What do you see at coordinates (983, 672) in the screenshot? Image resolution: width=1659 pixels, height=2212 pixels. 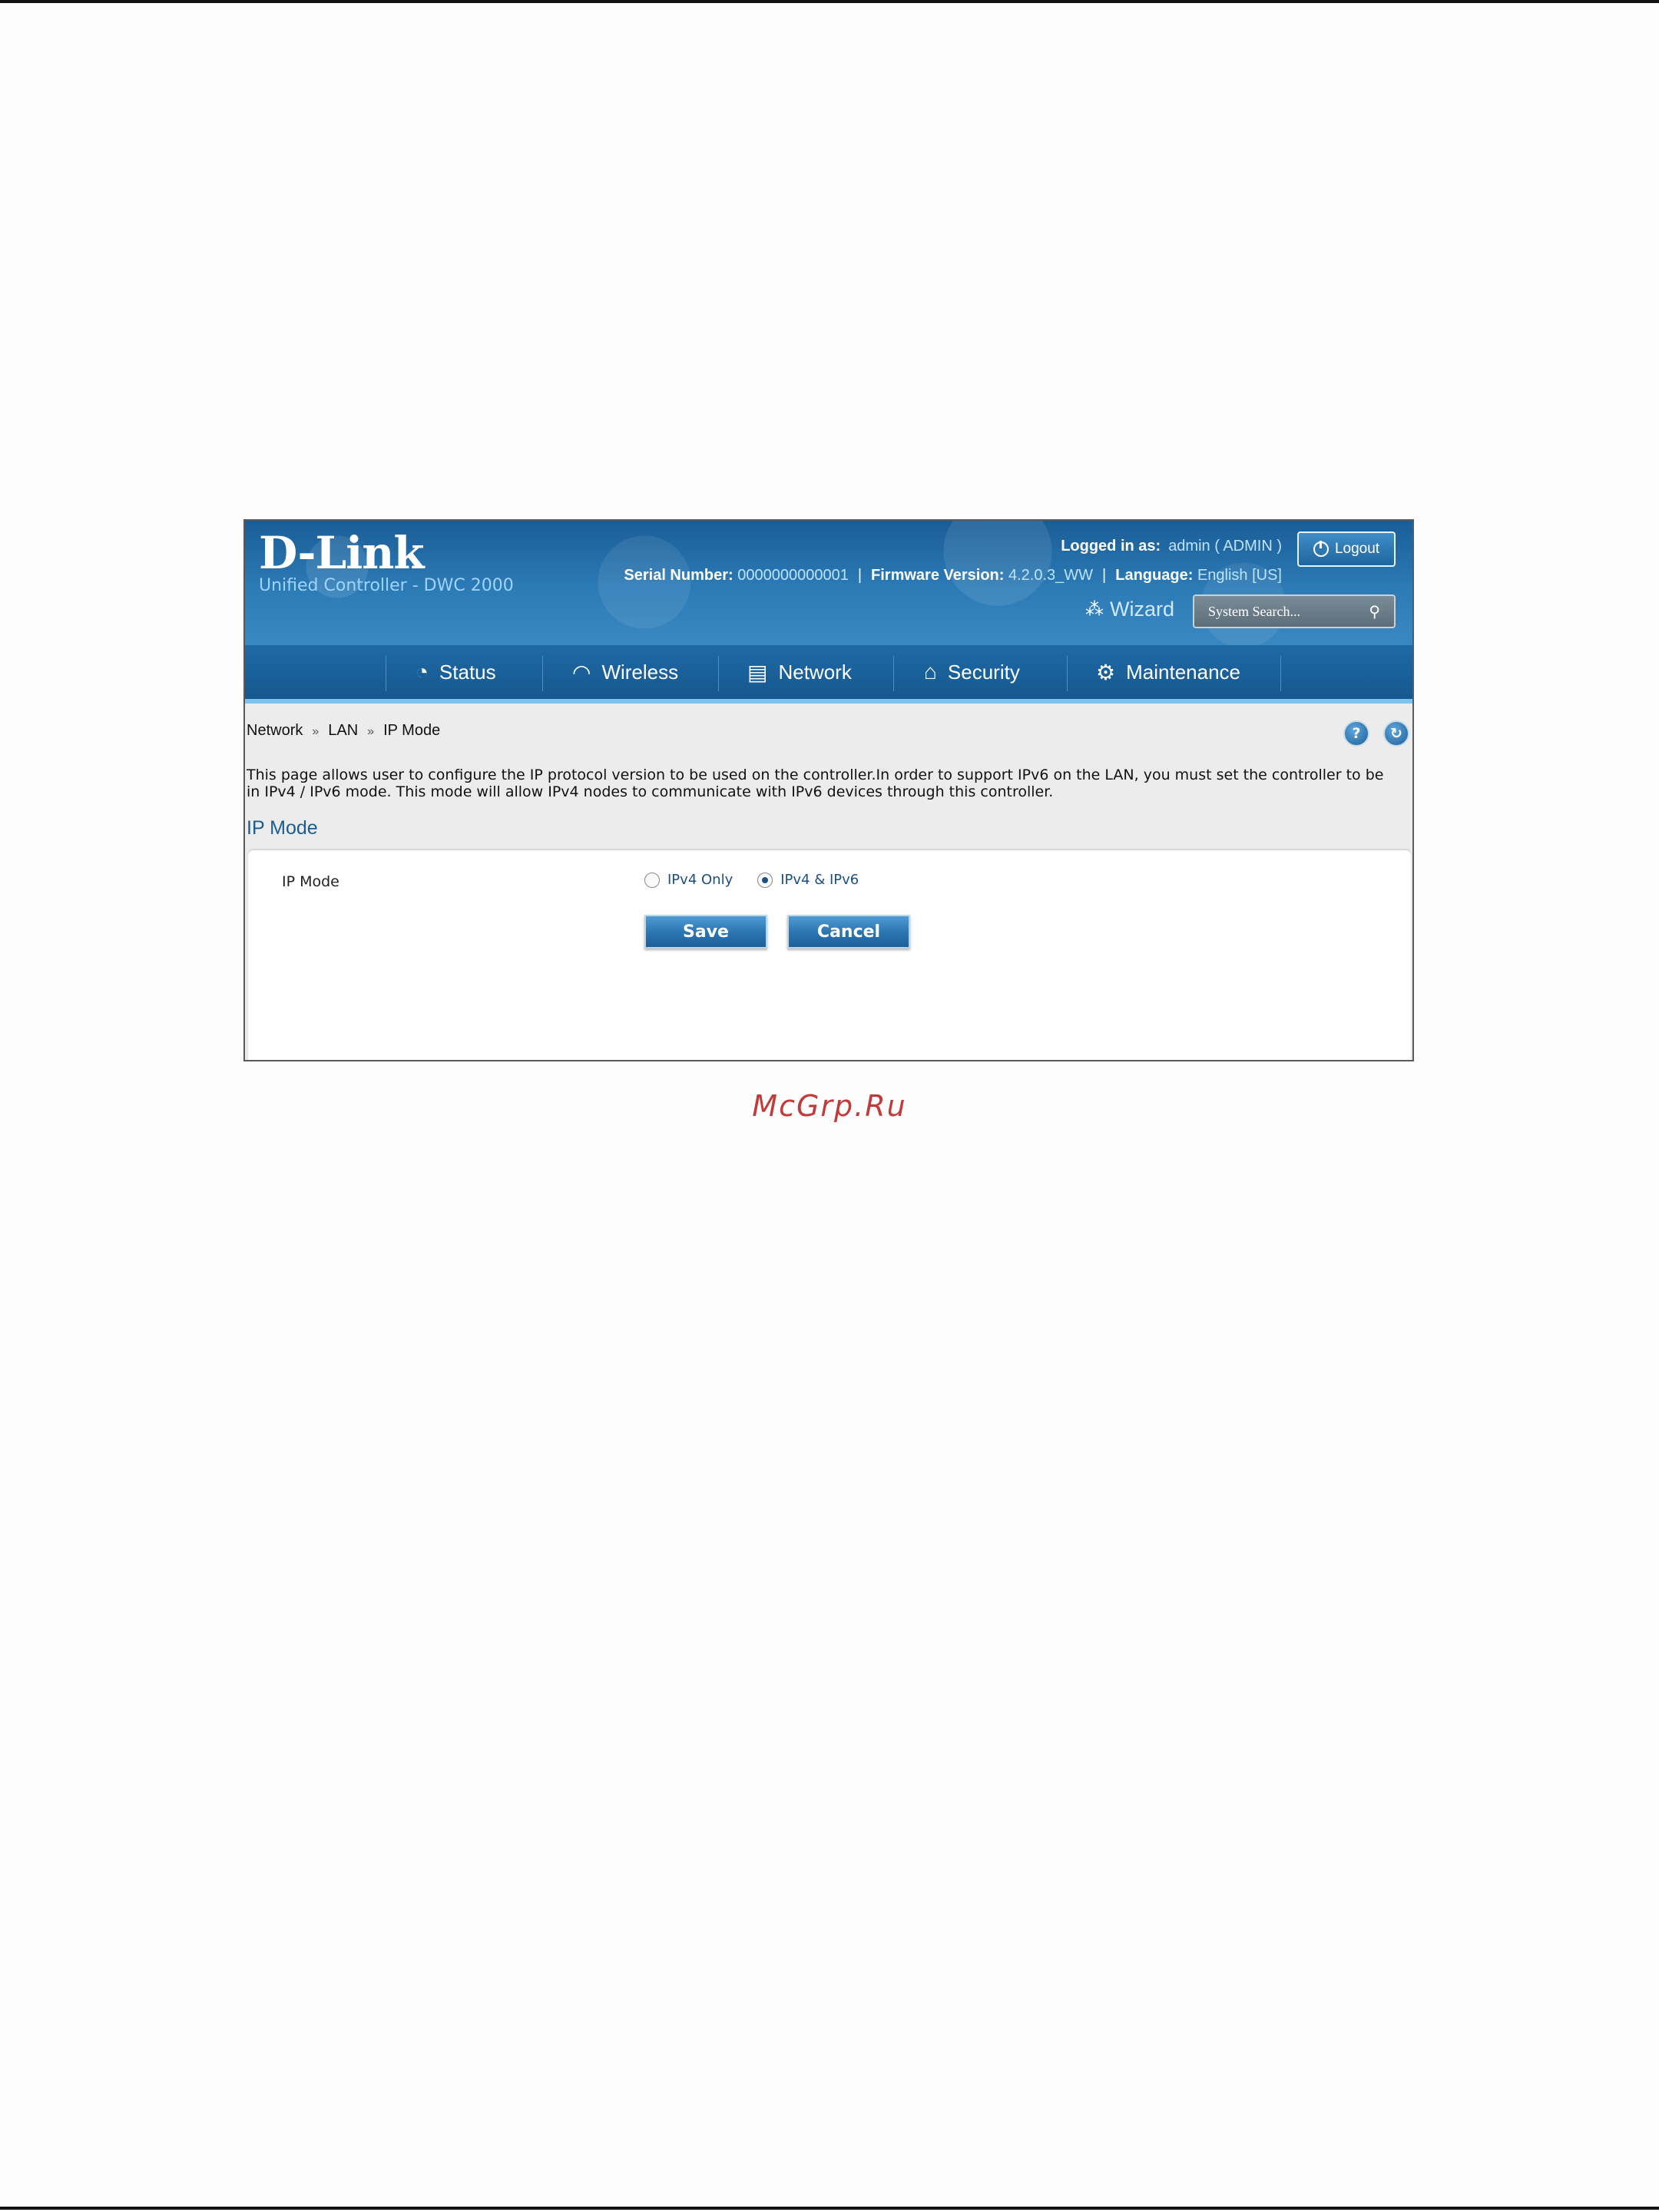 I see `nav-label: Security` at bounding box center [983, 672].